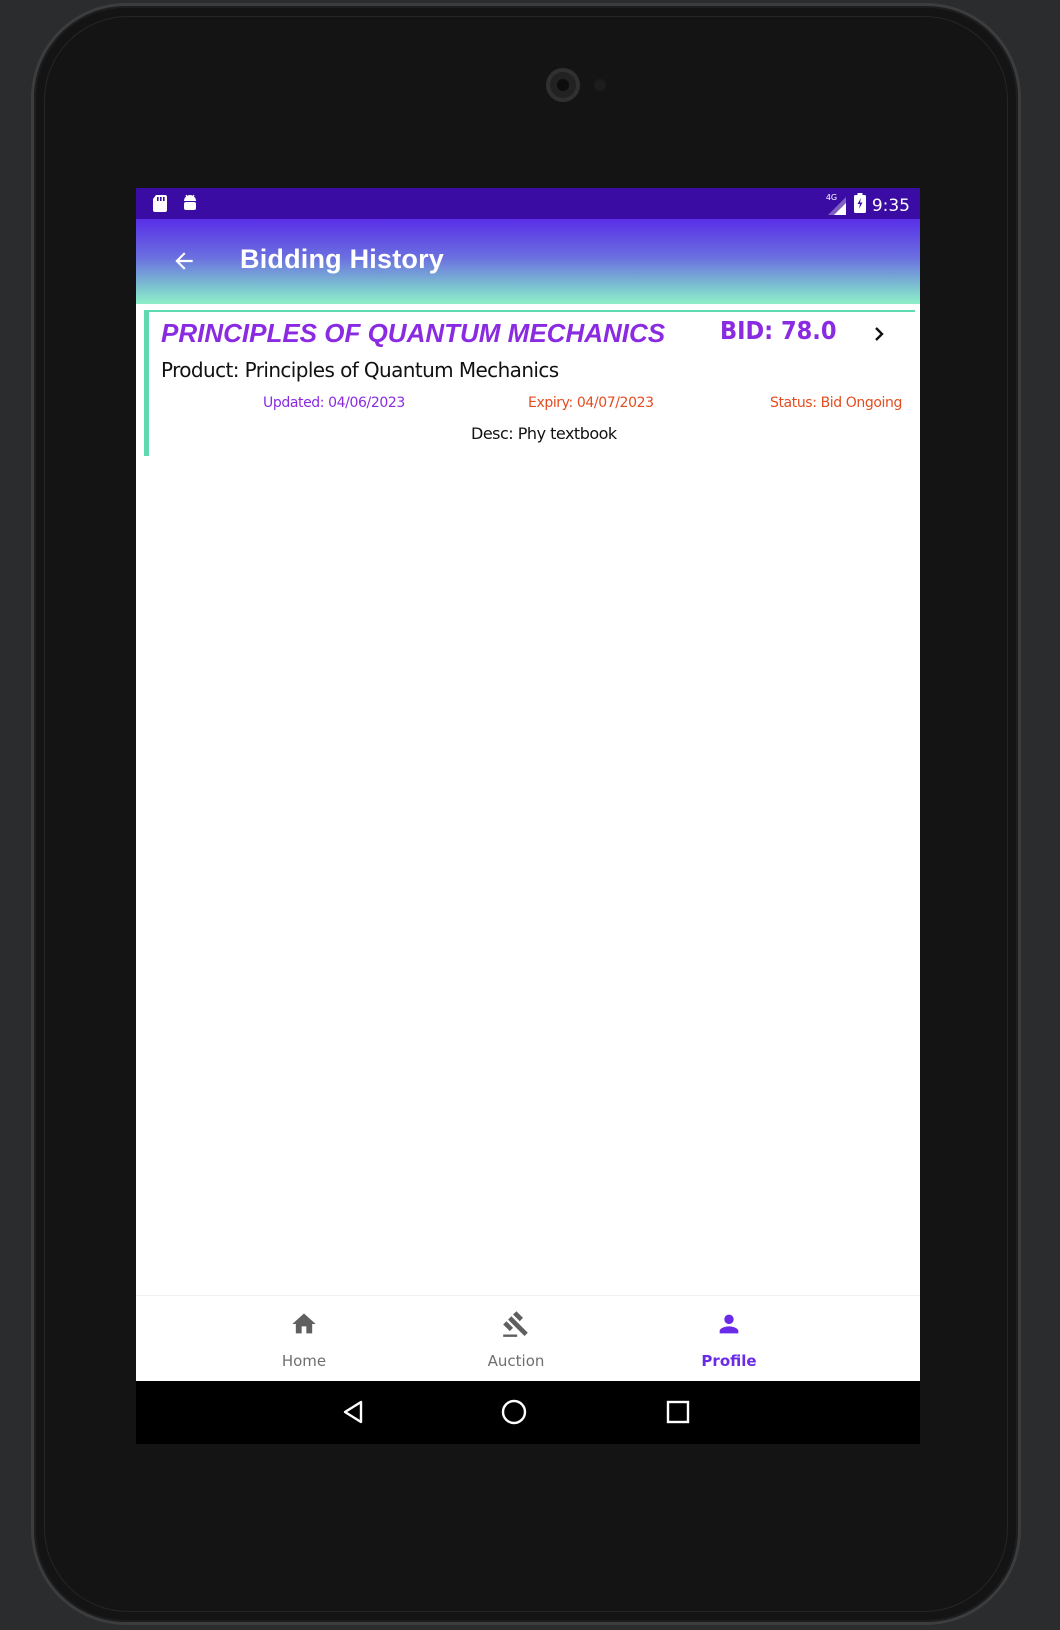  I want to click on page-title: Bidding History, so click(342, 259).